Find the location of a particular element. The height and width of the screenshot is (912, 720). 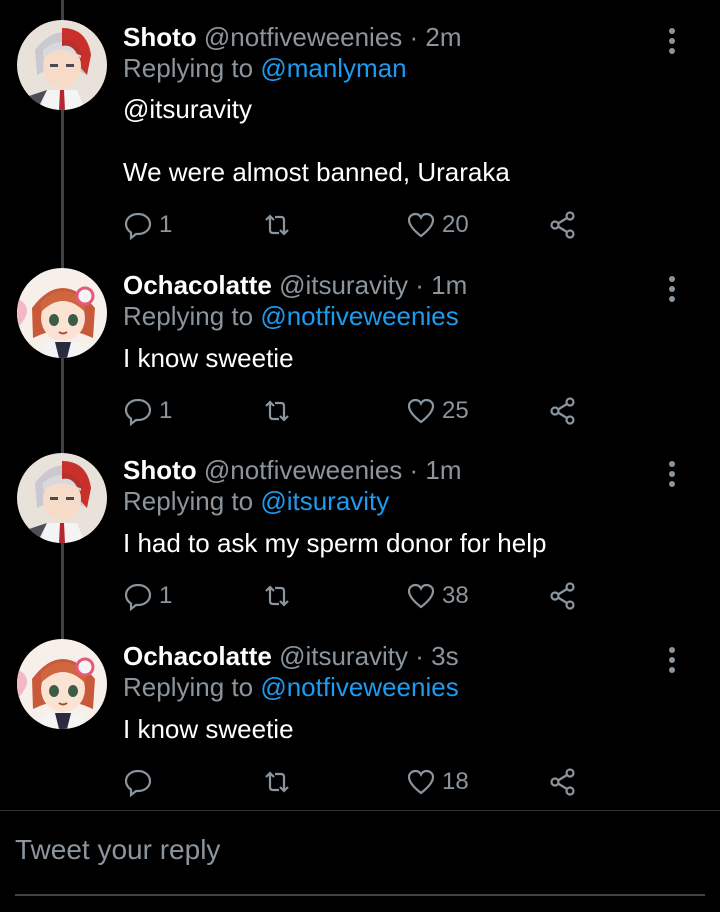

reply-button is located at coordinates (141, 782).